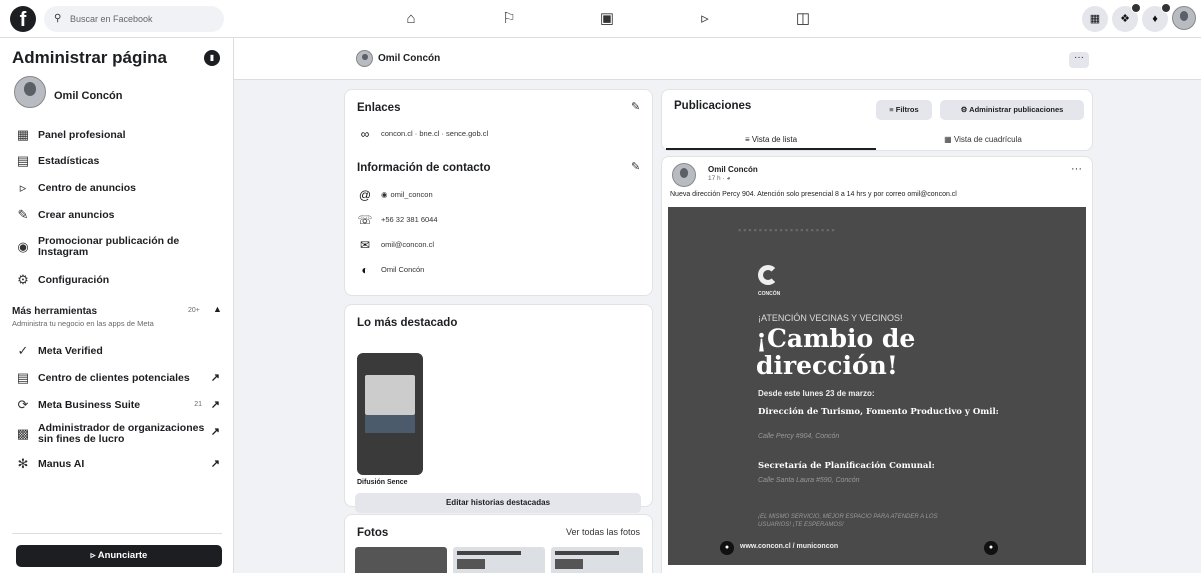 Image resolution: width=1201 pixels, height=573 pixels. Describe the element at coordinates (827, 365) in the screenshot. I see `headline-line: dirección!` at that location.